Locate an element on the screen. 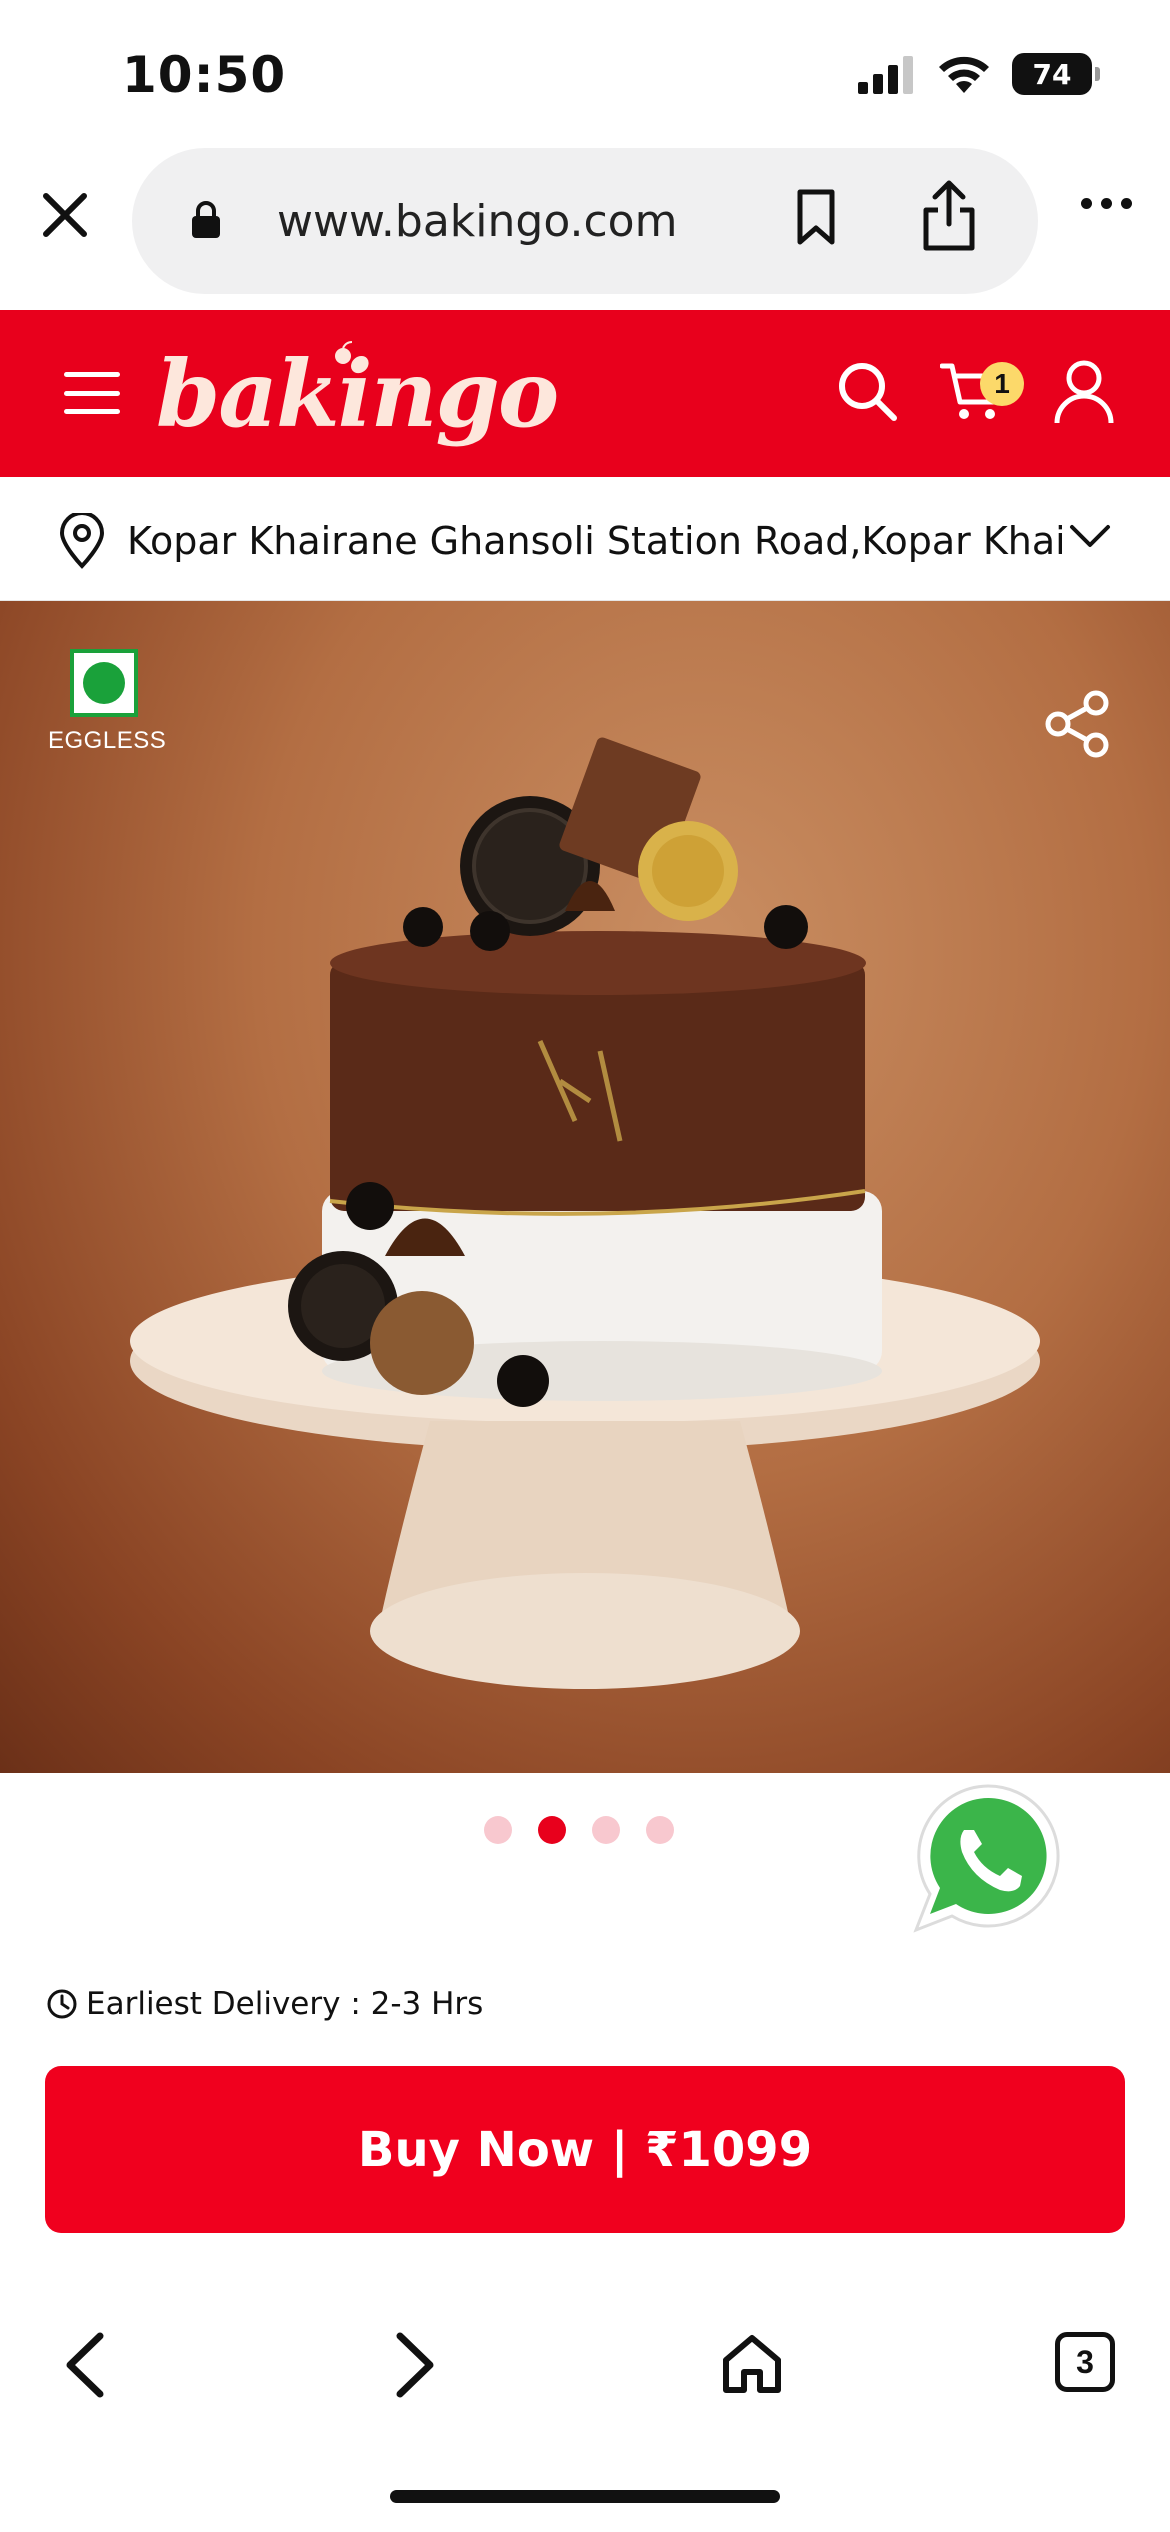  carousel-dots is located at coordinates (579, 1830).